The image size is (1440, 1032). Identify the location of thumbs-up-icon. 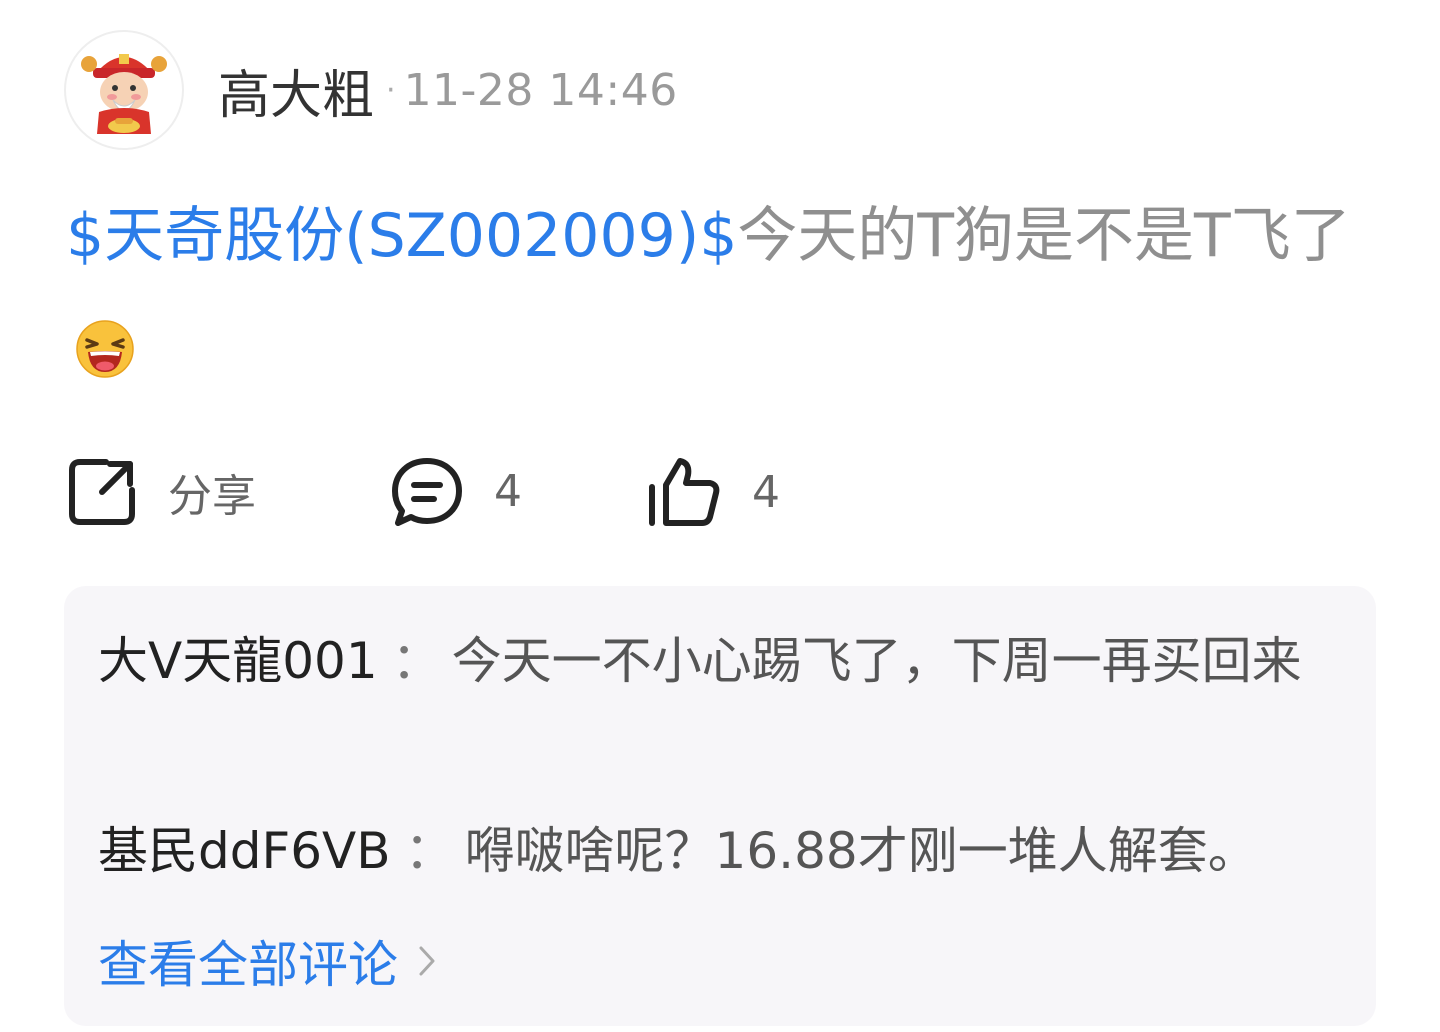
(684, 492).